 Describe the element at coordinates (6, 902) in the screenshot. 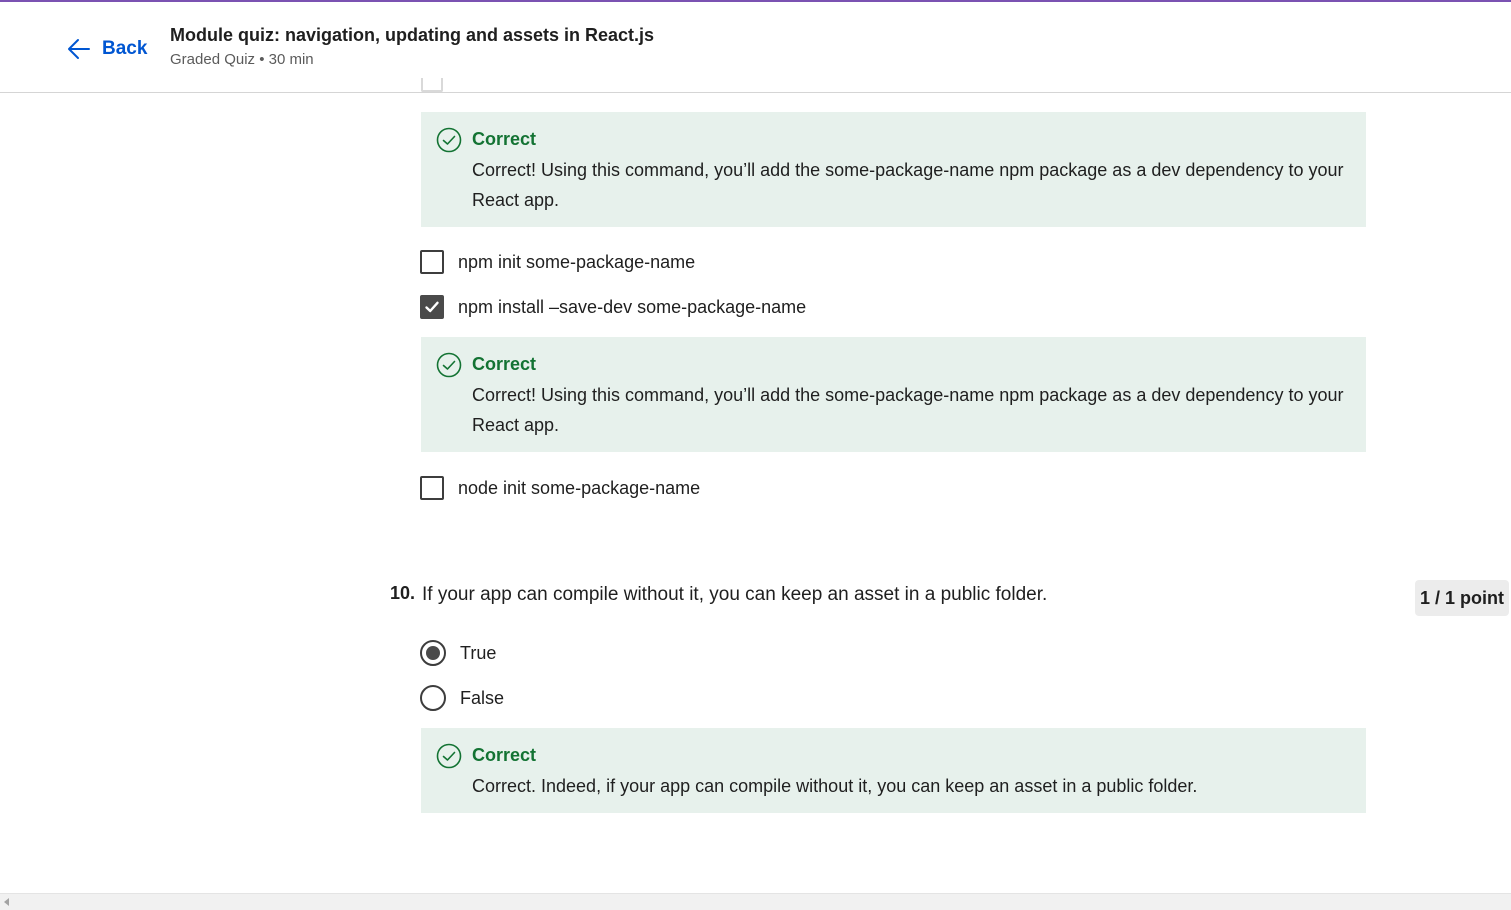

I see `scroll-left-icon` at that location.